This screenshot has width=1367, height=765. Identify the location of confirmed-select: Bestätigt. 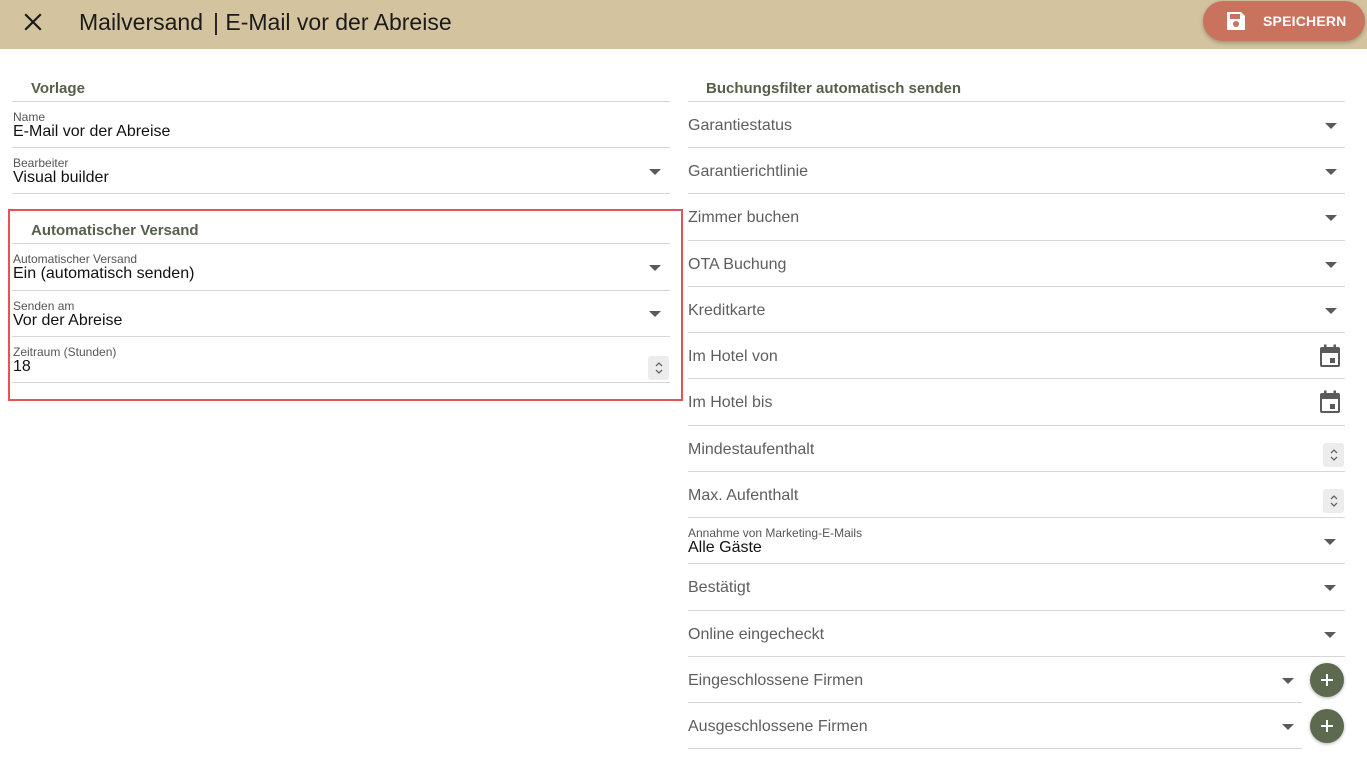
(1016, 587).